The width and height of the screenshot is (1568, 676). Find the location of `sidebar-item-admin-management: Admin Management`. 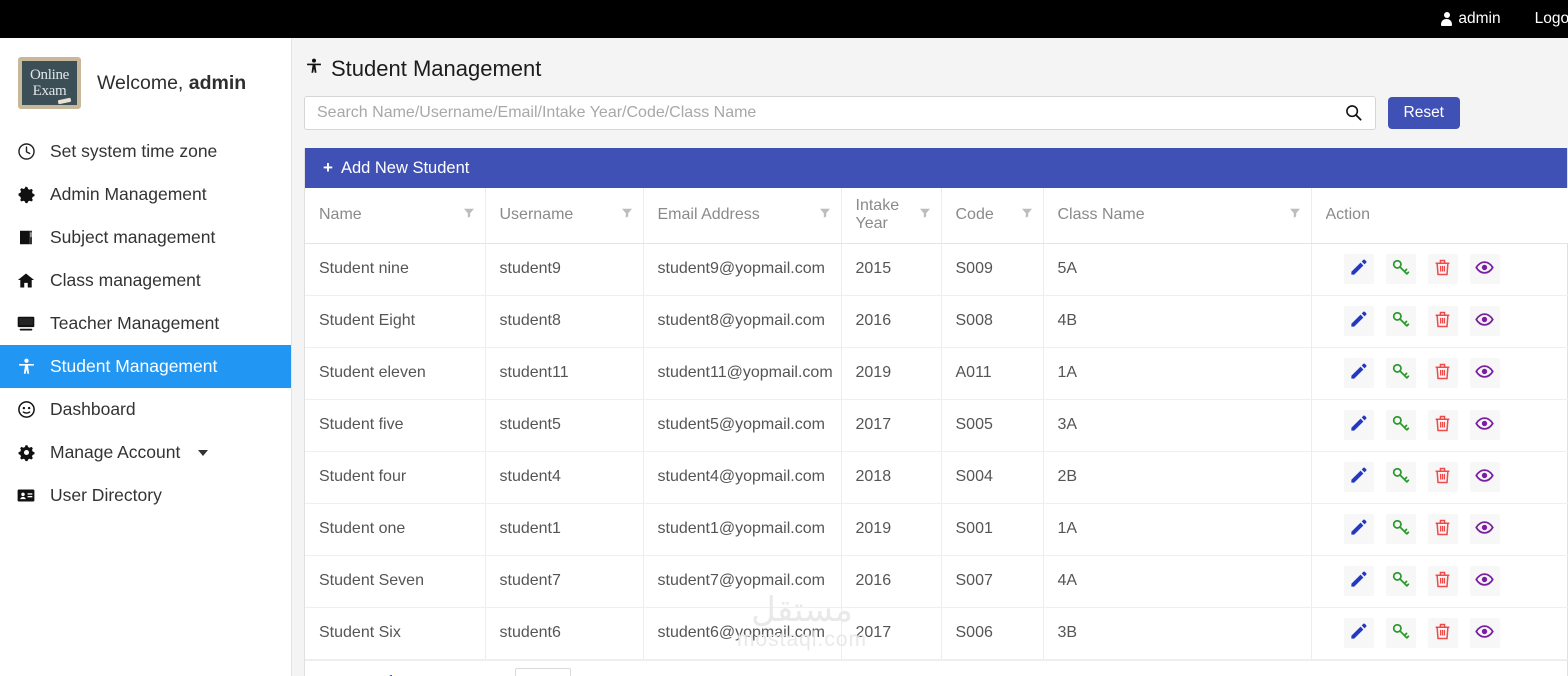

sidebar-item-admin-management: Admin Management is located at coordinates (145, 194).